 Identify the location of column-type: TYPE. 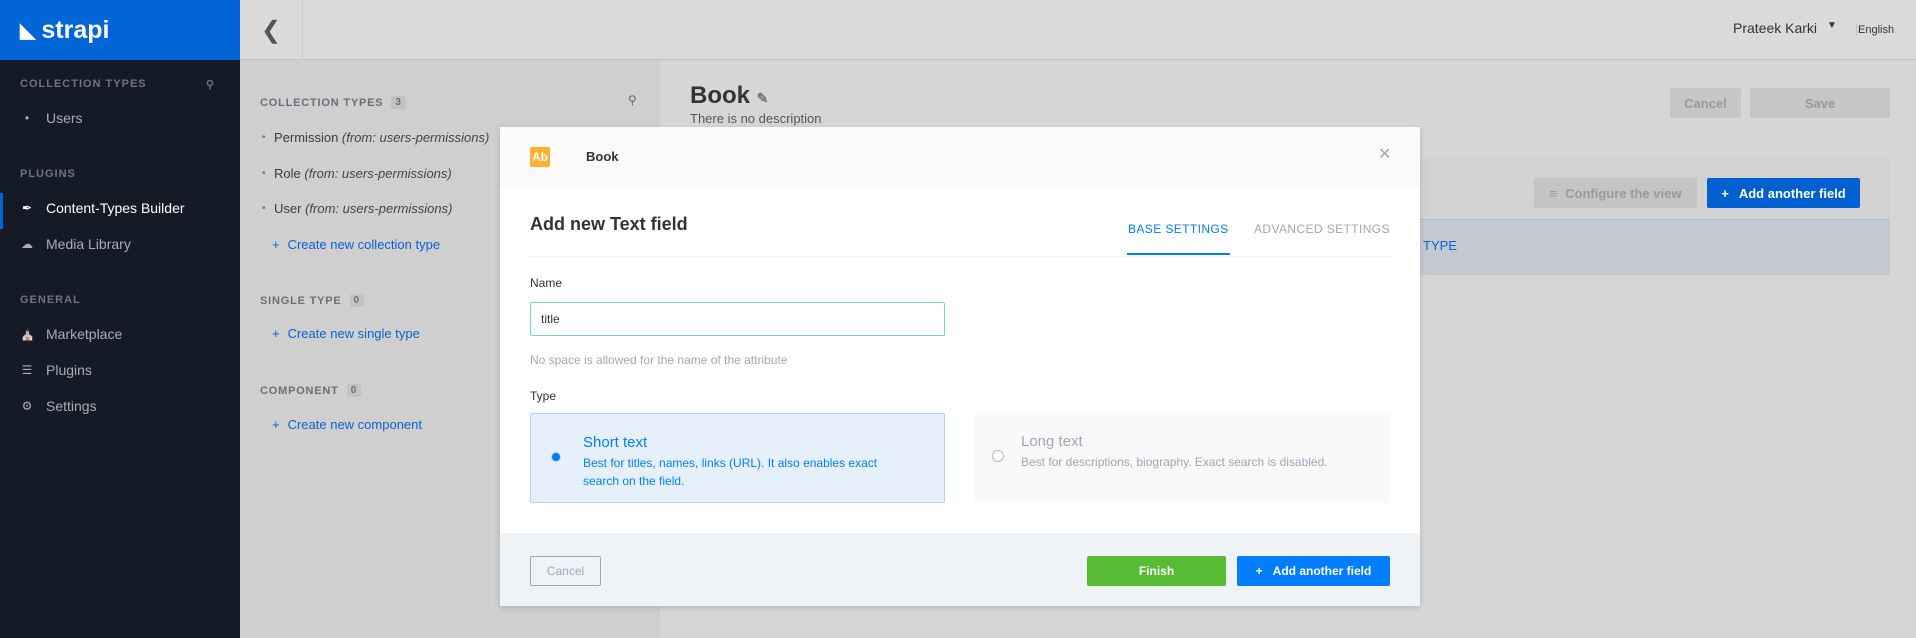
(1440, 245).